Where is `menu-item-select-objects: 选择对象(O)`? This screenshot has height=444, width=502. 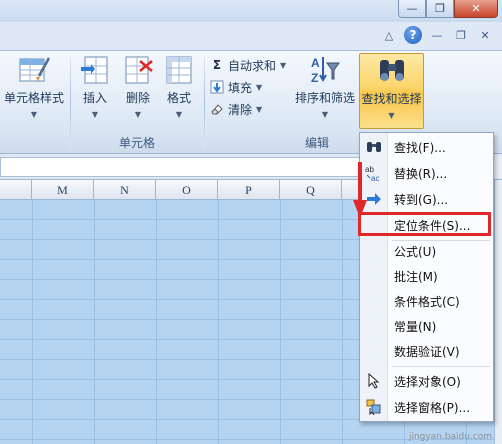 menu-item-select-objects: 选择对象(O) is located at coordinates (426, 381).